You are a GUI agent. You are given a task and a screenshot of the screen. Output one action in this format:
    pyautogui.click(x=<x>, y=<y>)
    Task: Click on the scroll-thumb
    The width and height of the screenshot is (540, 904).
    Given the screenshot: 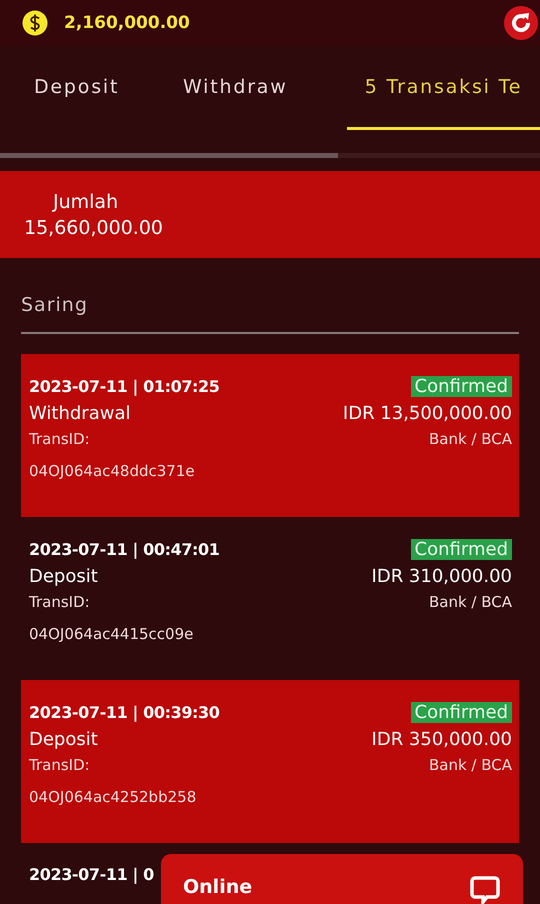 What is the action you would take?
    pyautogui.click(x=169, y=155)
    